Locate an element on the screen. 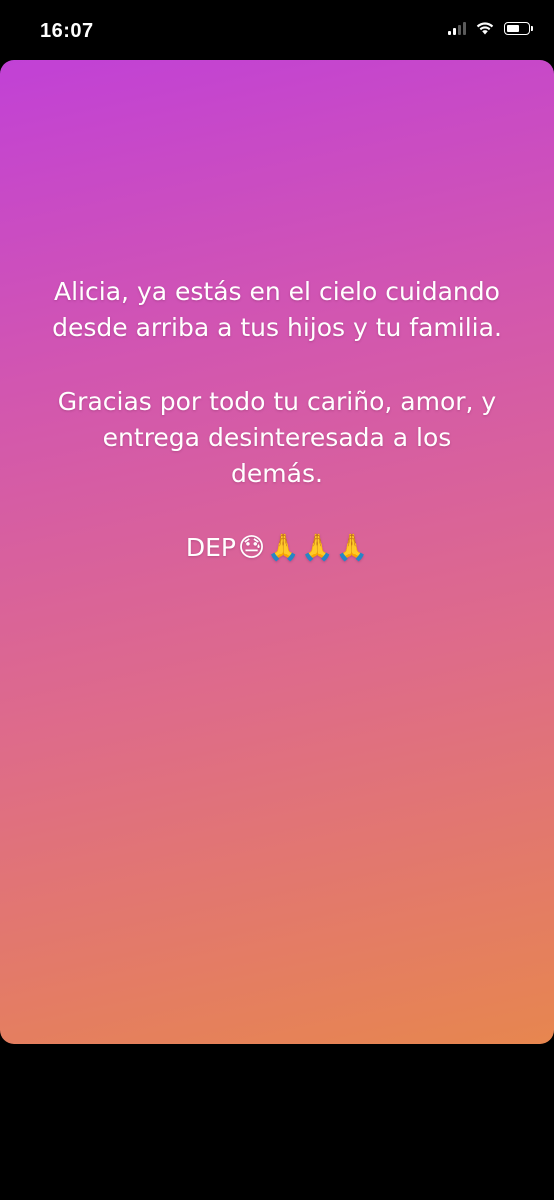  status-icons is located at coordinates (490, 28).